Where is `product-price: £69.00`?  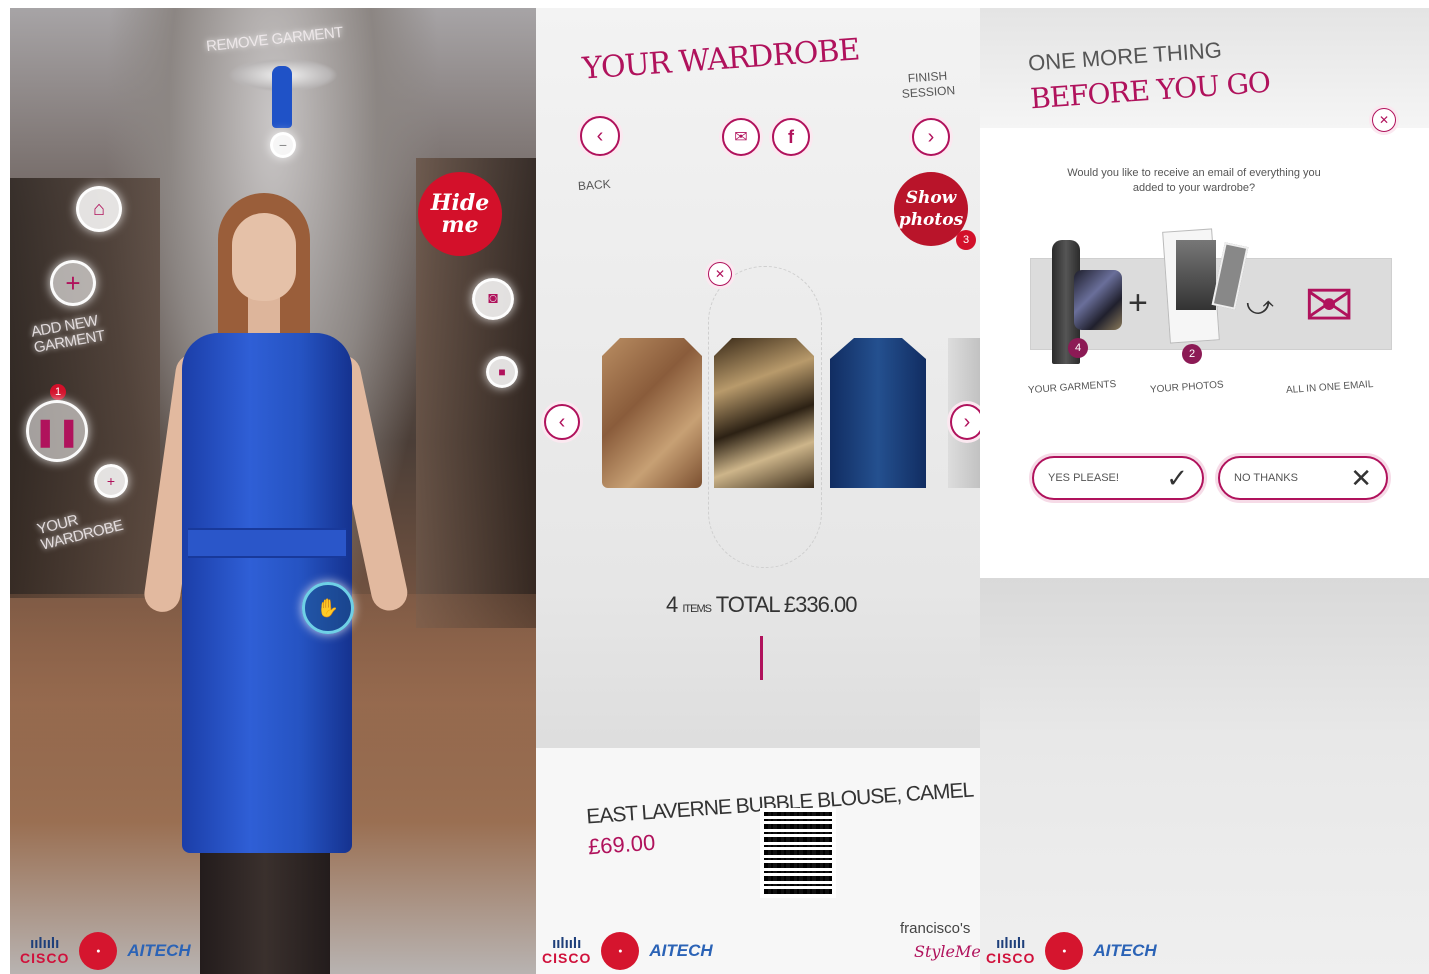 product-price: £69.00 is located at coordinates (622, 844).